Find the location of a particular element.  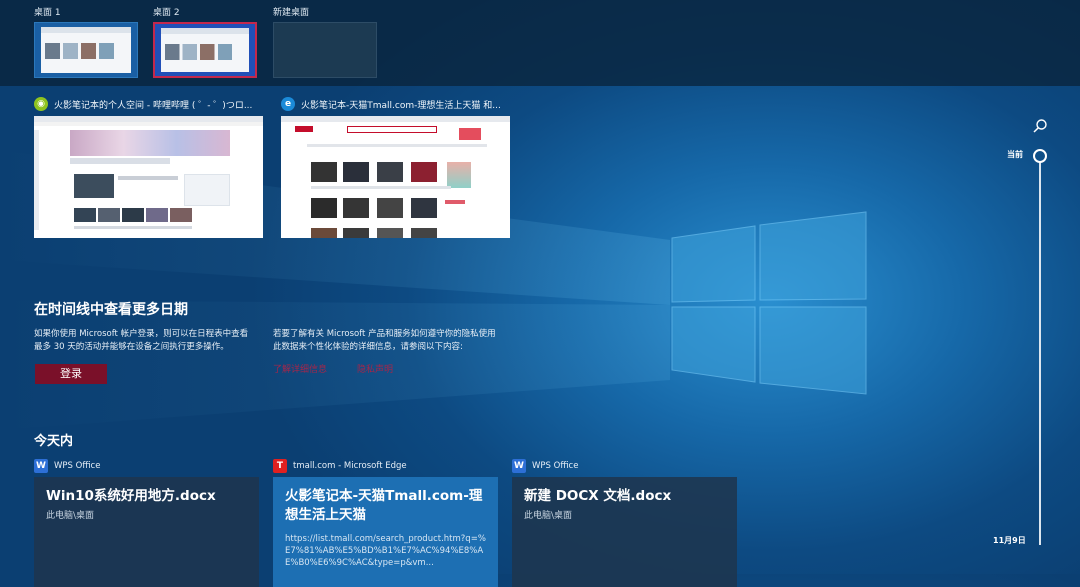

bilibili-app-icon: ◉ is located at coordinates (41, 104).